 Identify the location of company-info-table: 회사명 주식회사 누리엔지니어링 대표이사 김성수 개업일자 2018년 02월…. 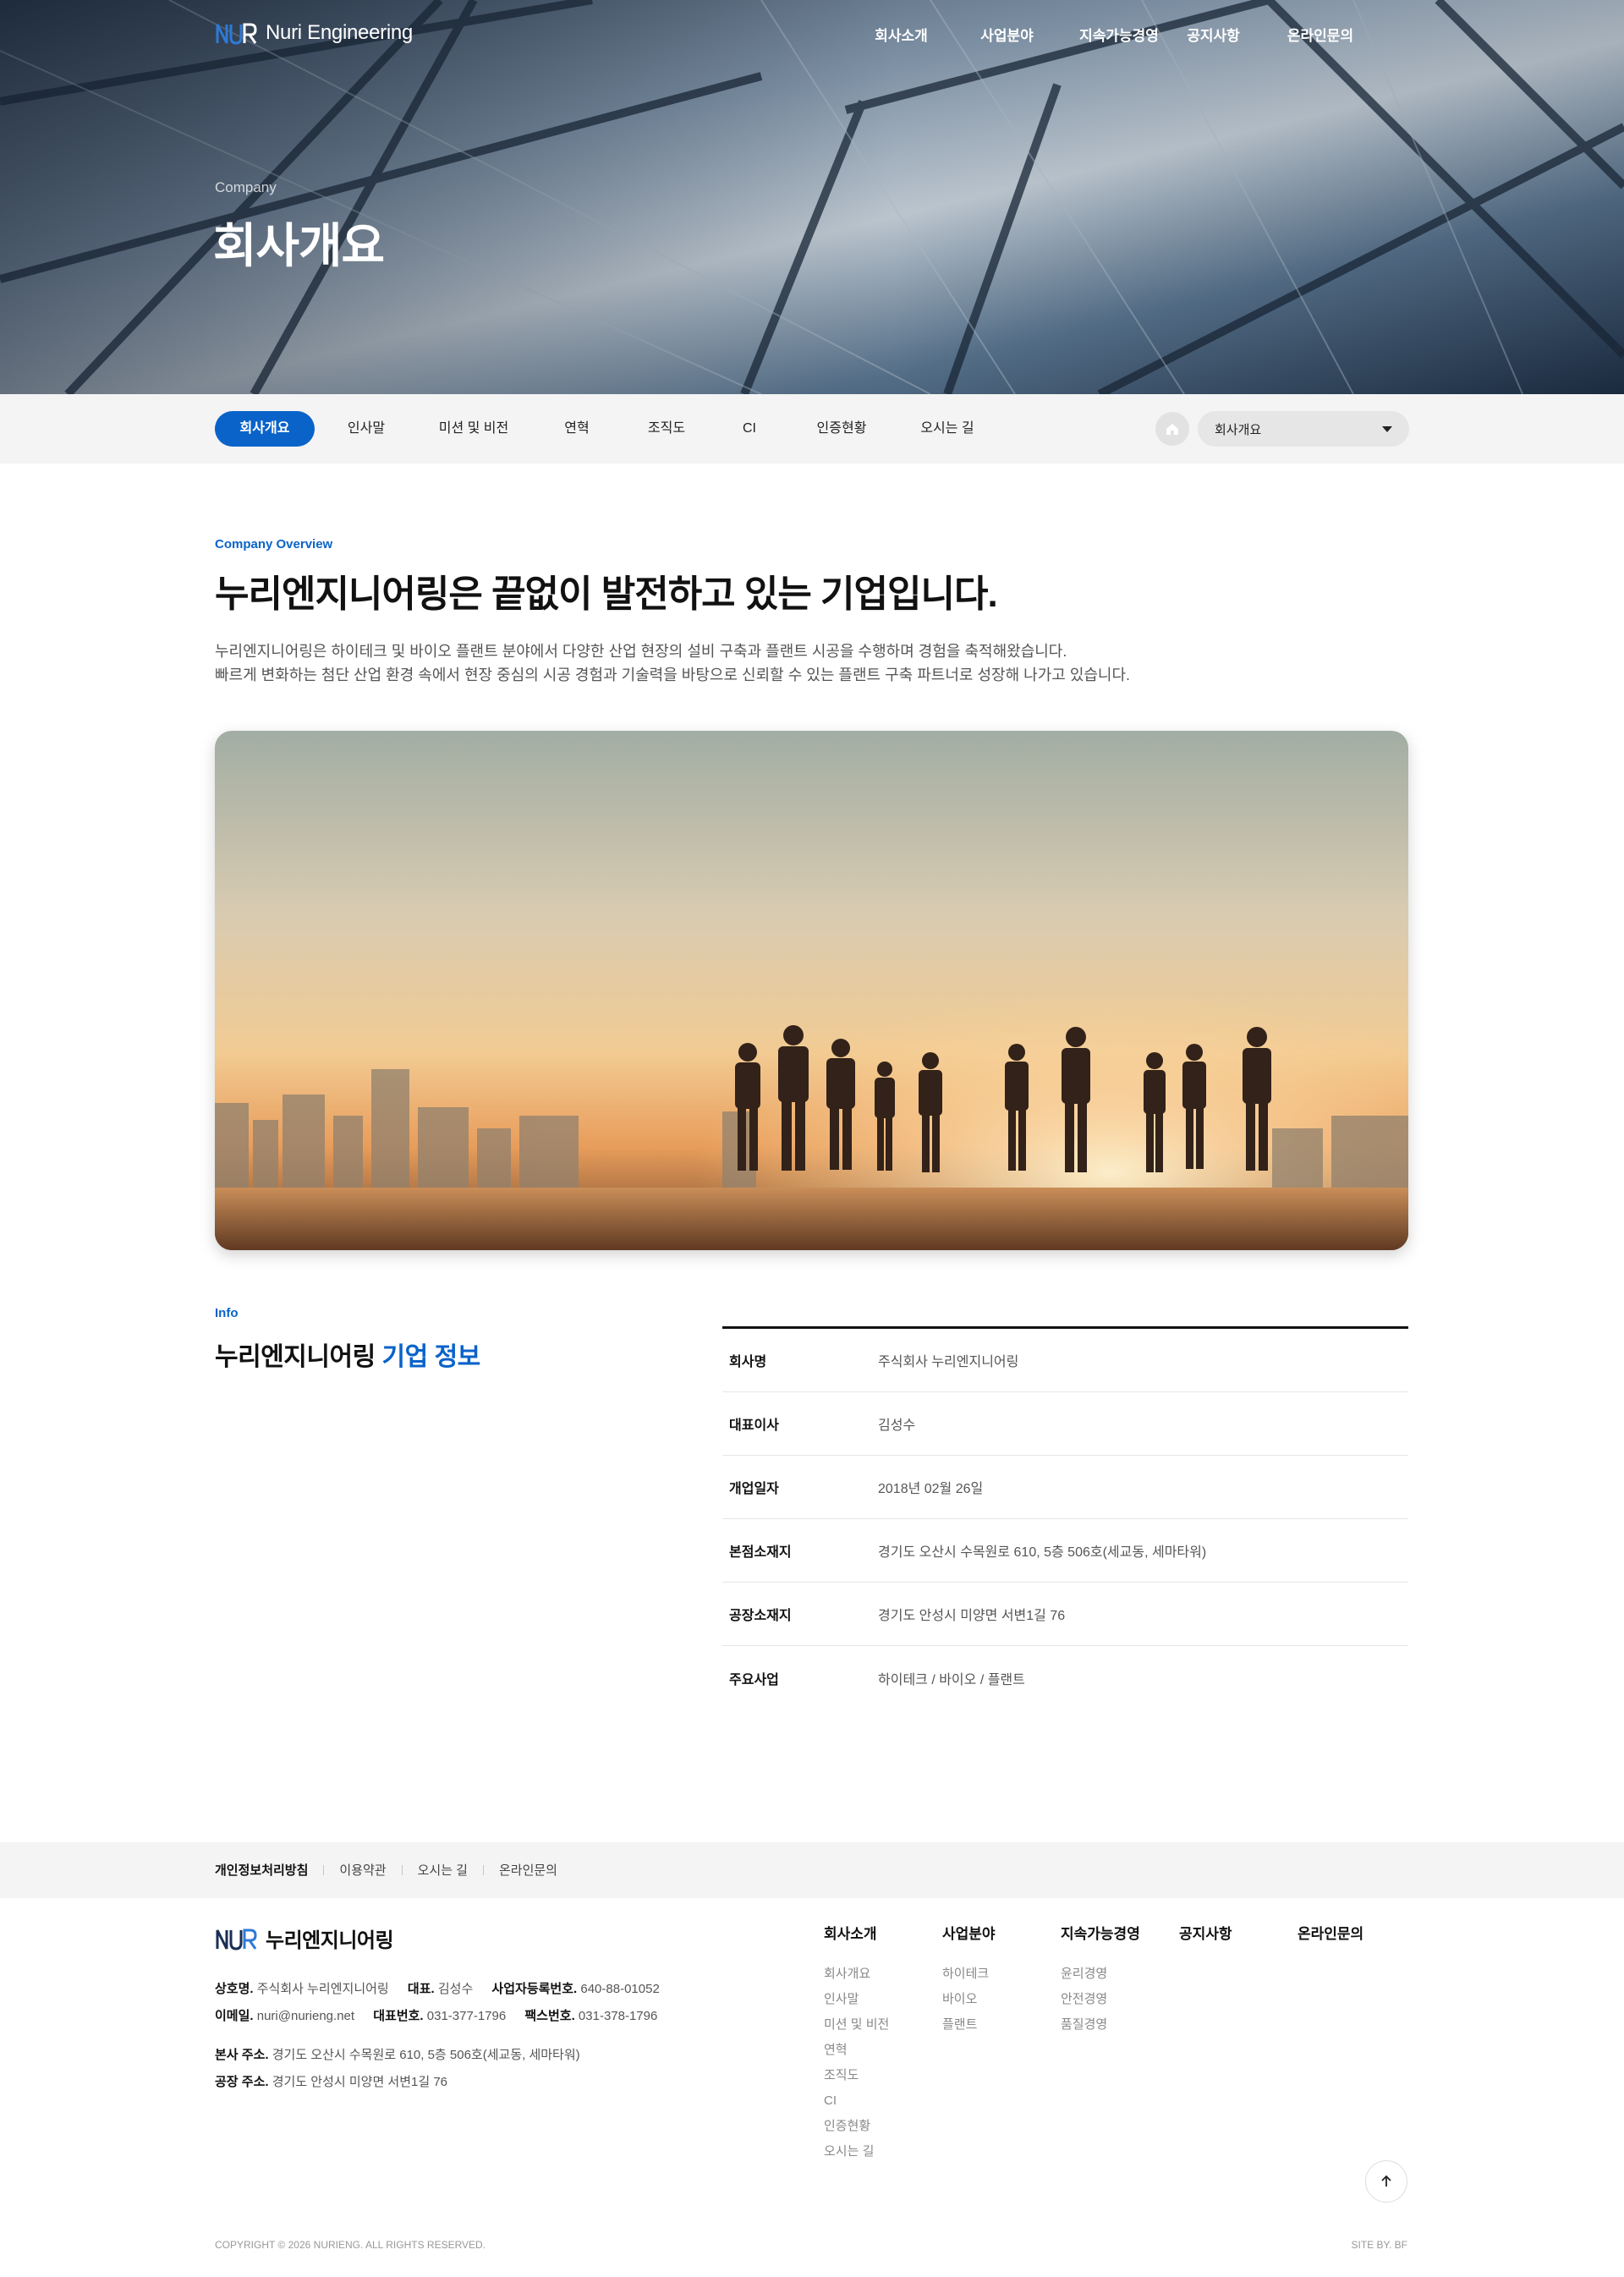
(1065, 1517).